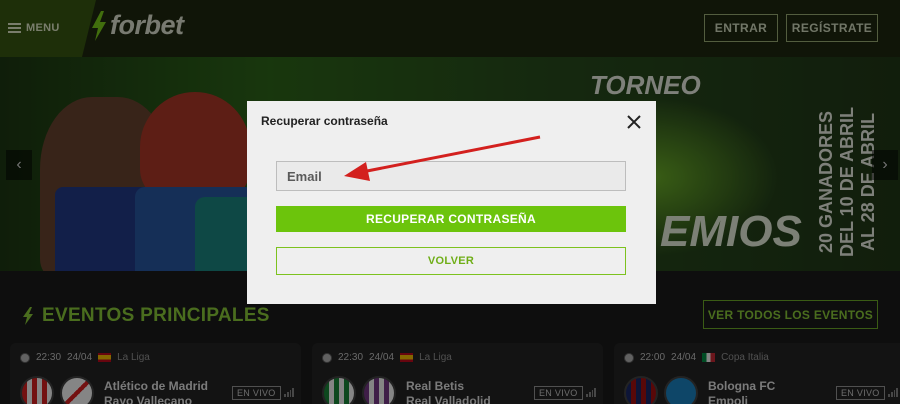  I want to click on back-button: VOLVER, so click(451, 261).